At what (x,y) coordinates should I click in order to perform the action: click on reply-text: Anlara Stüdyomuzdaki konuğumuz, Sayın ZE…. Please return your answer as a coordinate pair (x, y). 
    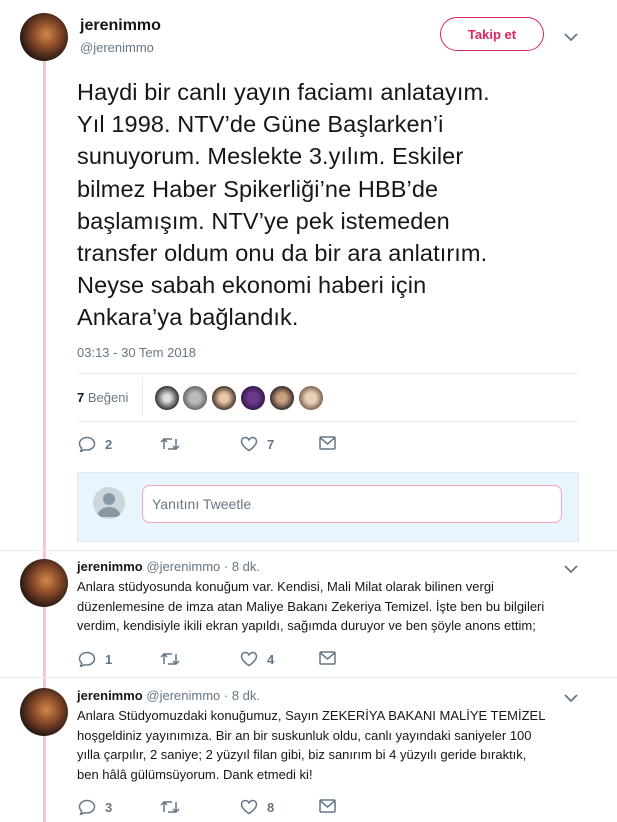
    Looking at the image, I should click on (311, 745).